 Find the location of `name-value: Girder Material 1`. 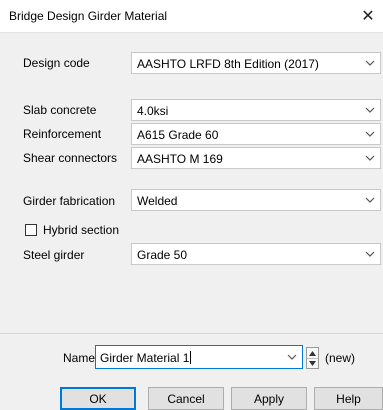

name-value: Girder Material 1 is located at coordinates (145, 358).